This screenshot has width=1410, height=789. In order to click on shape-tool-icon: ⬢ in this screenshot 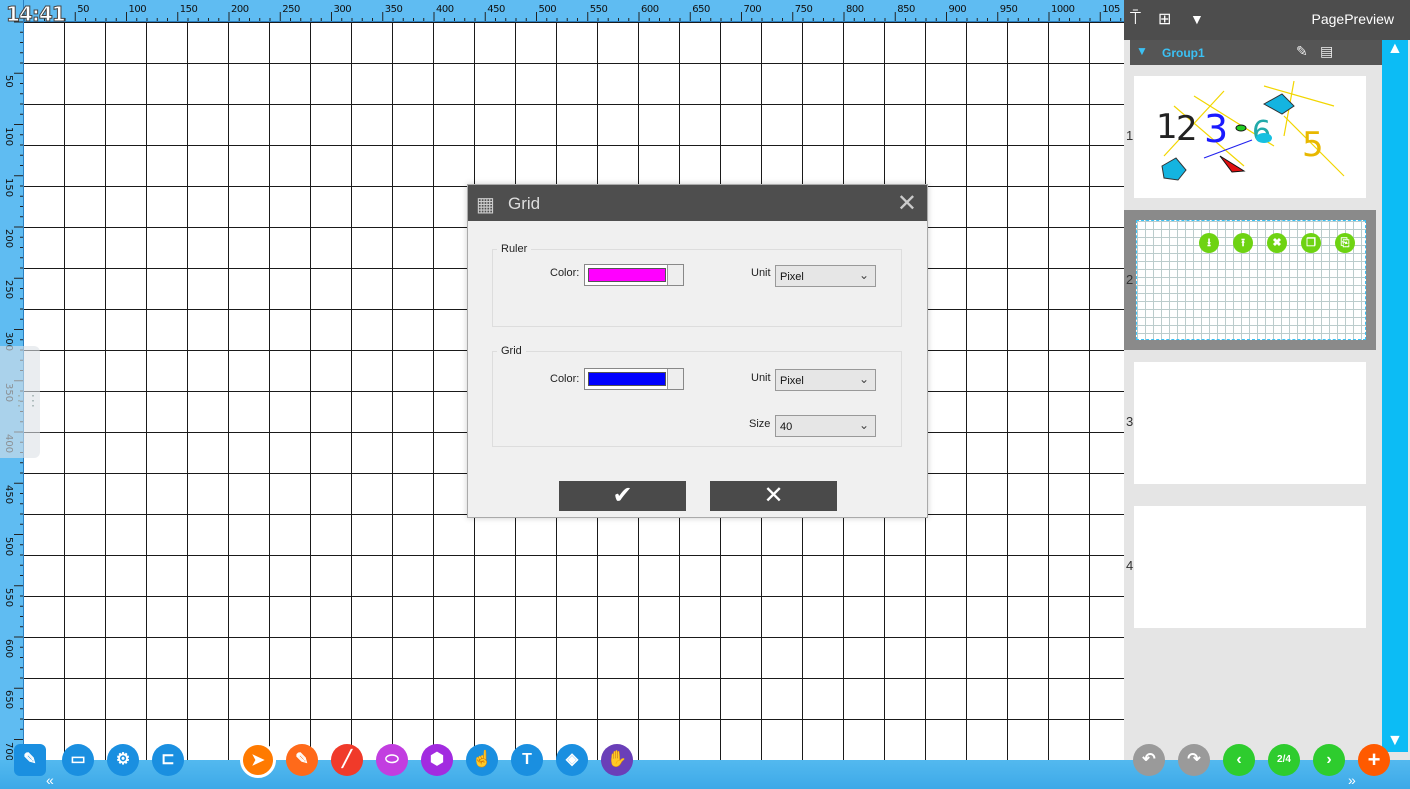, I will do `click(437, 760)`.